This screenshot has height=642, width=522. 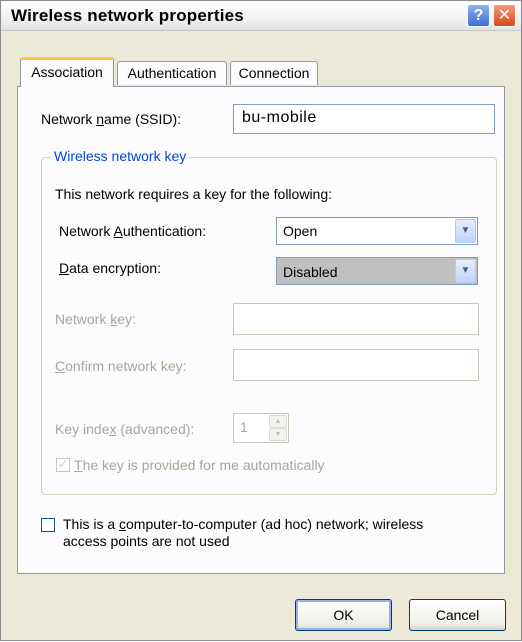 What do you see at coordinates (310, 272) in the screenshot?
I see `data-encryption-value: Disabled` at bounding box center [310, 272].